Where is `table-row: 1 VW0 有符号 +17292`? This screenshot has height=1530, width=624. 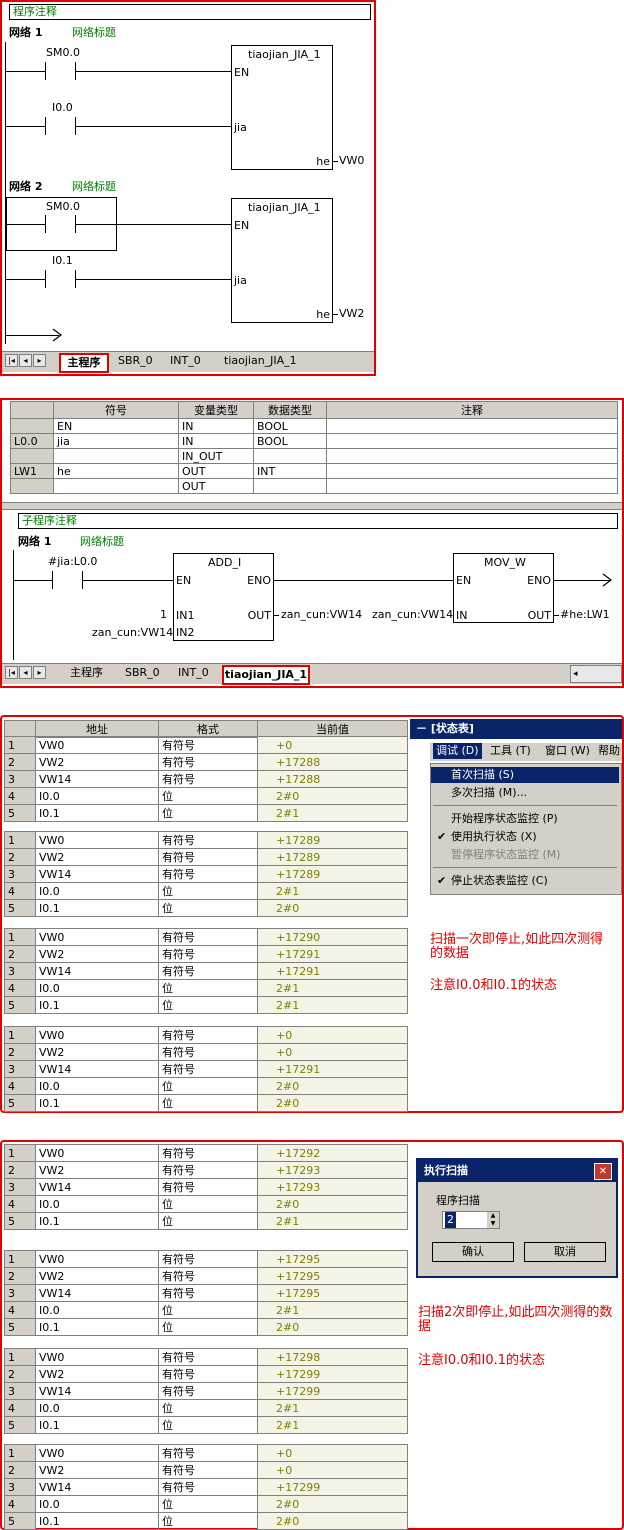 table-row: 1 VW0 有符号 +17292 is located at coordinates (206, 1153).